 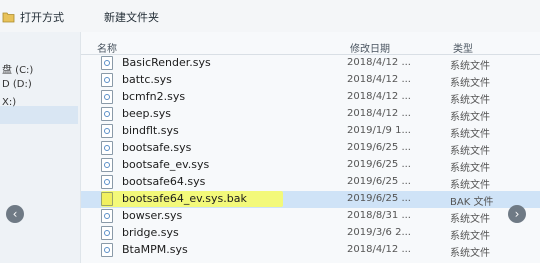 I want to click on column-name: 名称, so click(x=107, y=47).